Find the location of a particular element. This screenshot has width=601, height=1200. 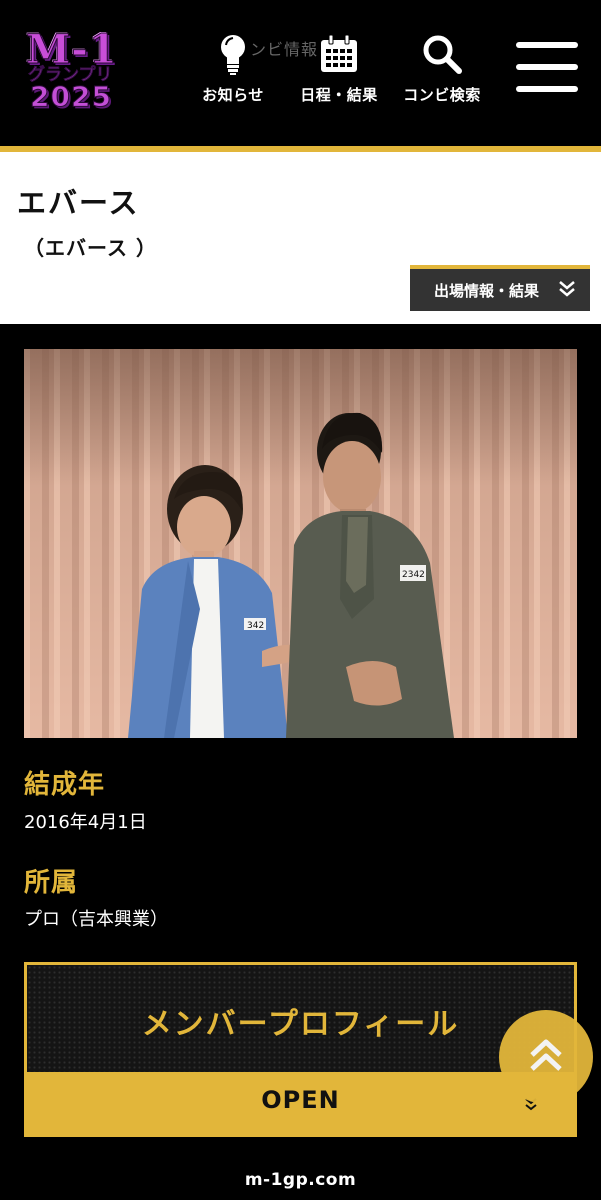

back-to-top-button is located at coordinates (546, 1057).